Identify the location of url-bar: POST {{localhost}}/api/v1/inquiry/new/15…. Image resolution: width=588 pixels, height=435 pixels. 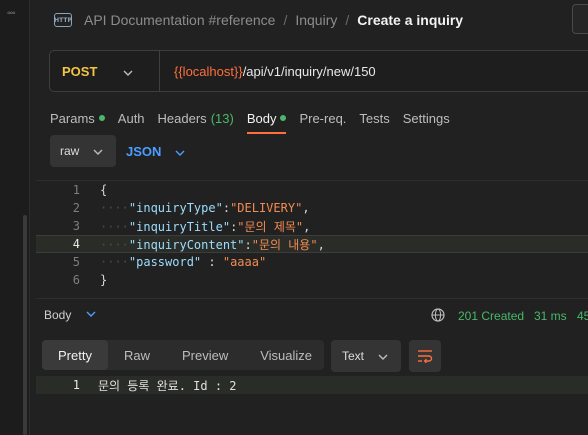
(318, 71).